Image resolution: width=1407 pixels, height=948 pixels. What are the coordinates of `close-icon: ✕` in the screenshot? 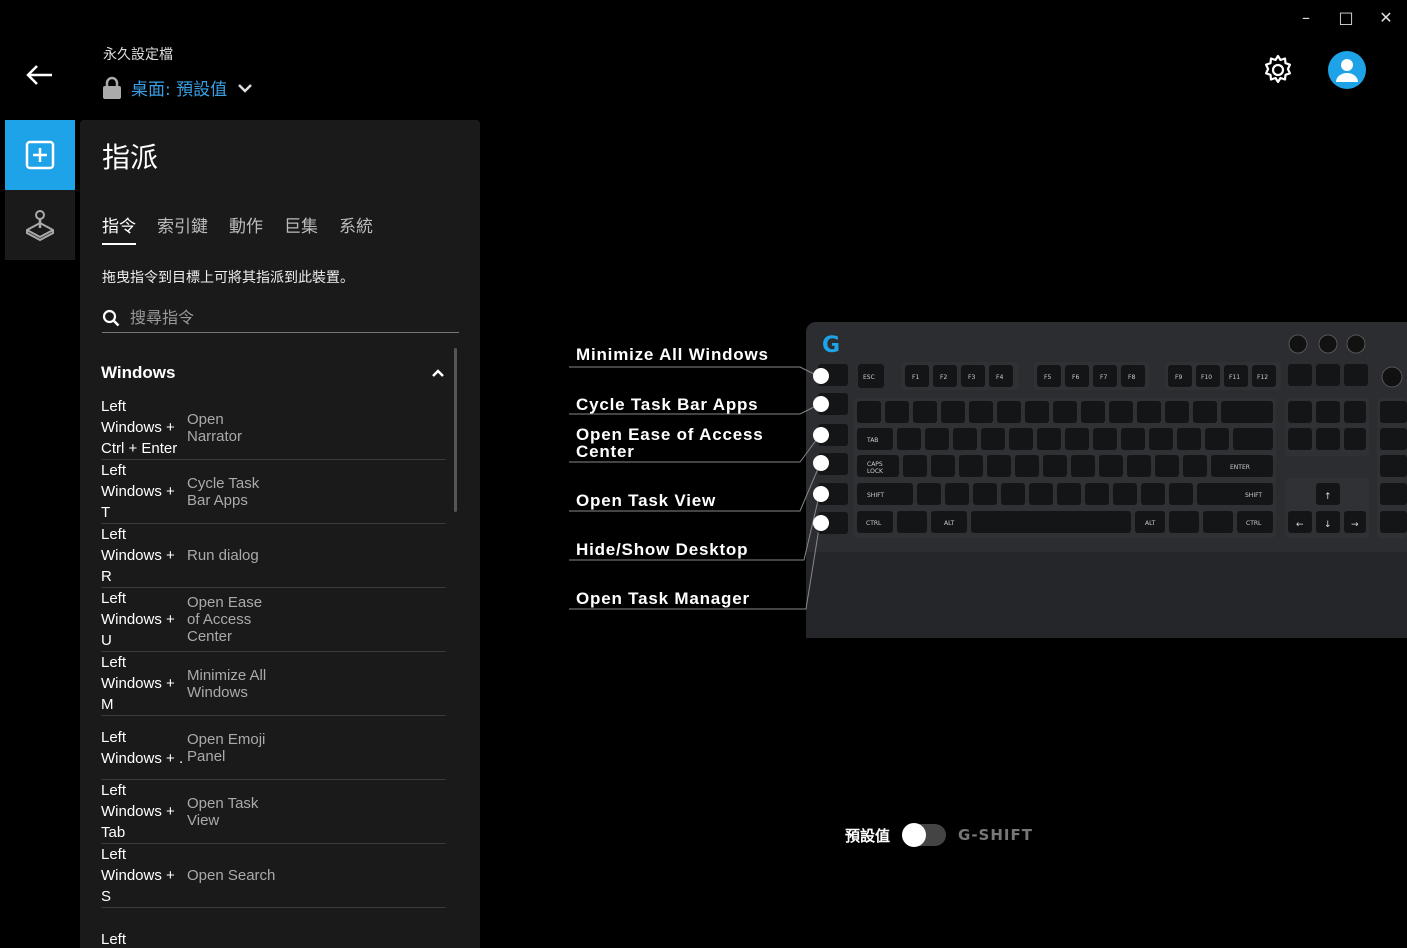 It's located at (1386, 17).